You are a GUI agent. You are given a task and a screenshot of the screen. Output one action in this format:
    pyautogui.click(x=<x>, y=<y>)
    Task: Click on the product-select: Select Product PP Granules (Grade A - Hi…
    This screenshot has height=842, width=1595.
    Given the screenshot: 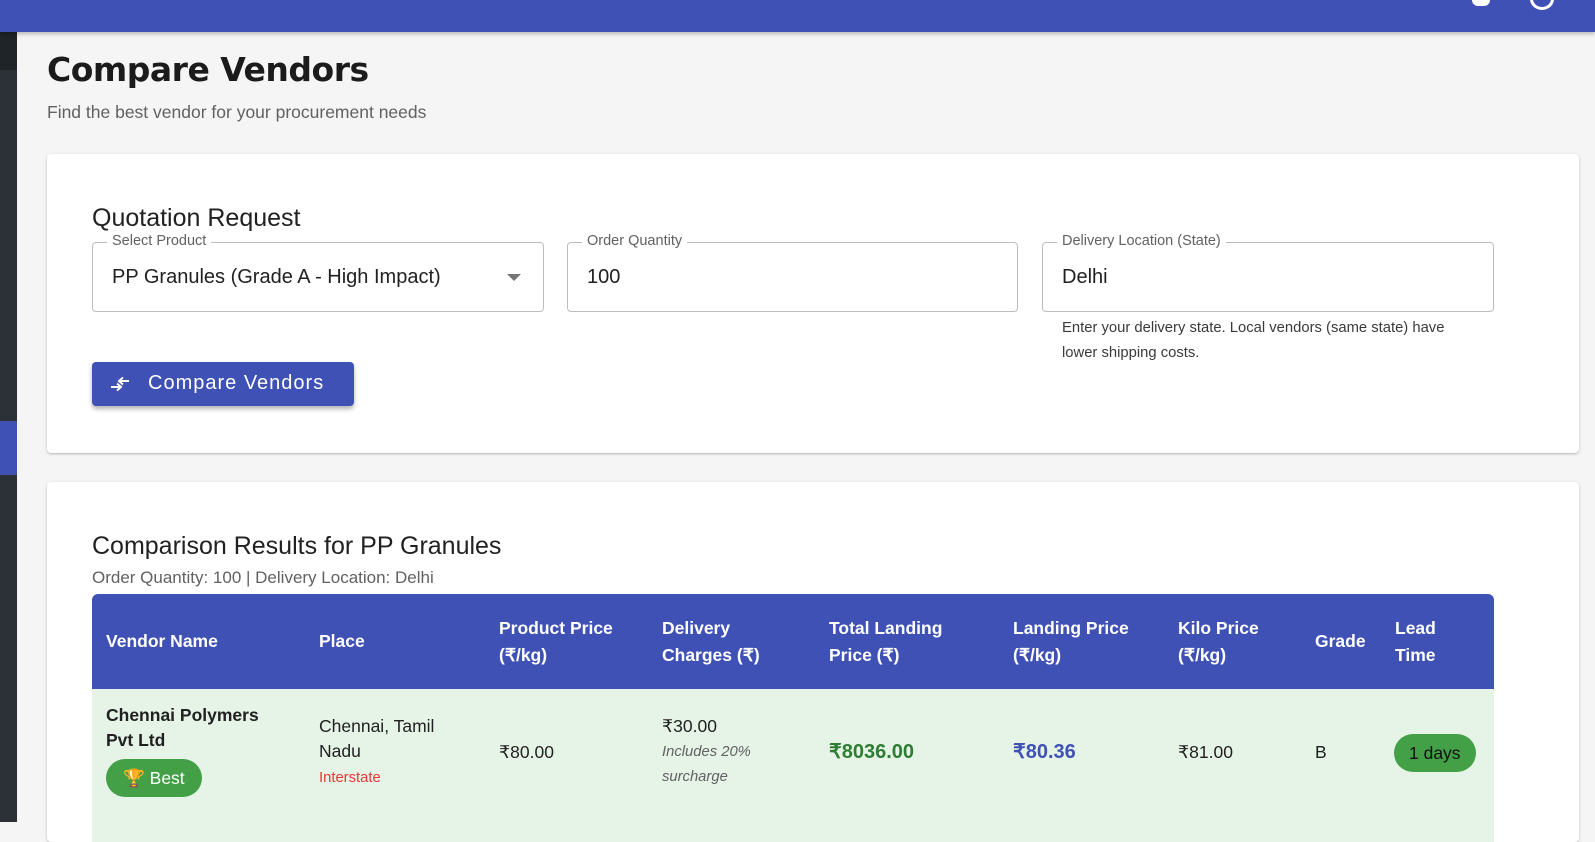 What is the action you would take?
    pyautogui.click(x=318, y=272)
    